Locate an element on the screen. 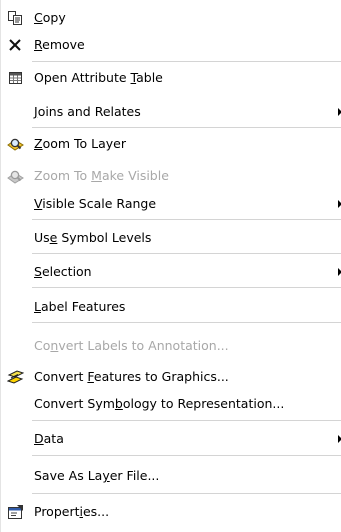 Image resolution: width=341 pixels, height=532 pixels. menu-item-label: Data is located at coordinates (49, 438).